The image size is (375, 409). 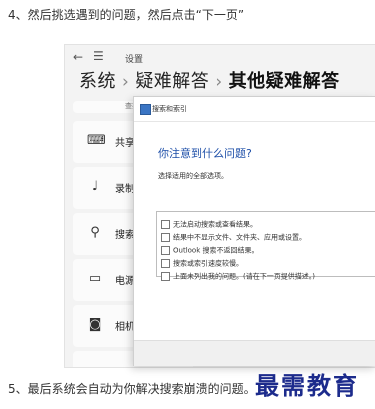 I want to click on breadcrumb: 系统 › 疑难解答 › 其他疑难解答, so click(x=209, y=80).